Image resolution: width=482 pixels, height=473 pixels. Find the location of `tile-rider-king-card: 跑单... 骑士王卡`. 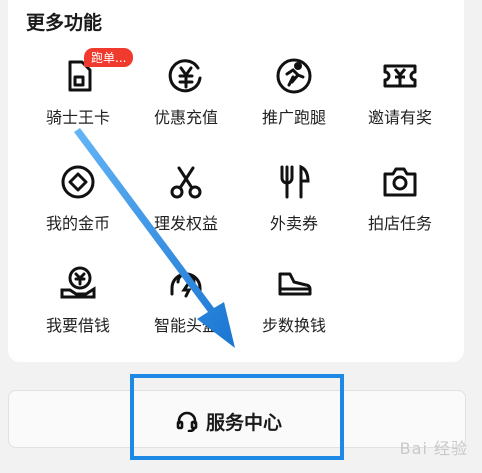

tile-rider-king-card: 跑单... 骑士王卡 is located at coordinates (79, 97).